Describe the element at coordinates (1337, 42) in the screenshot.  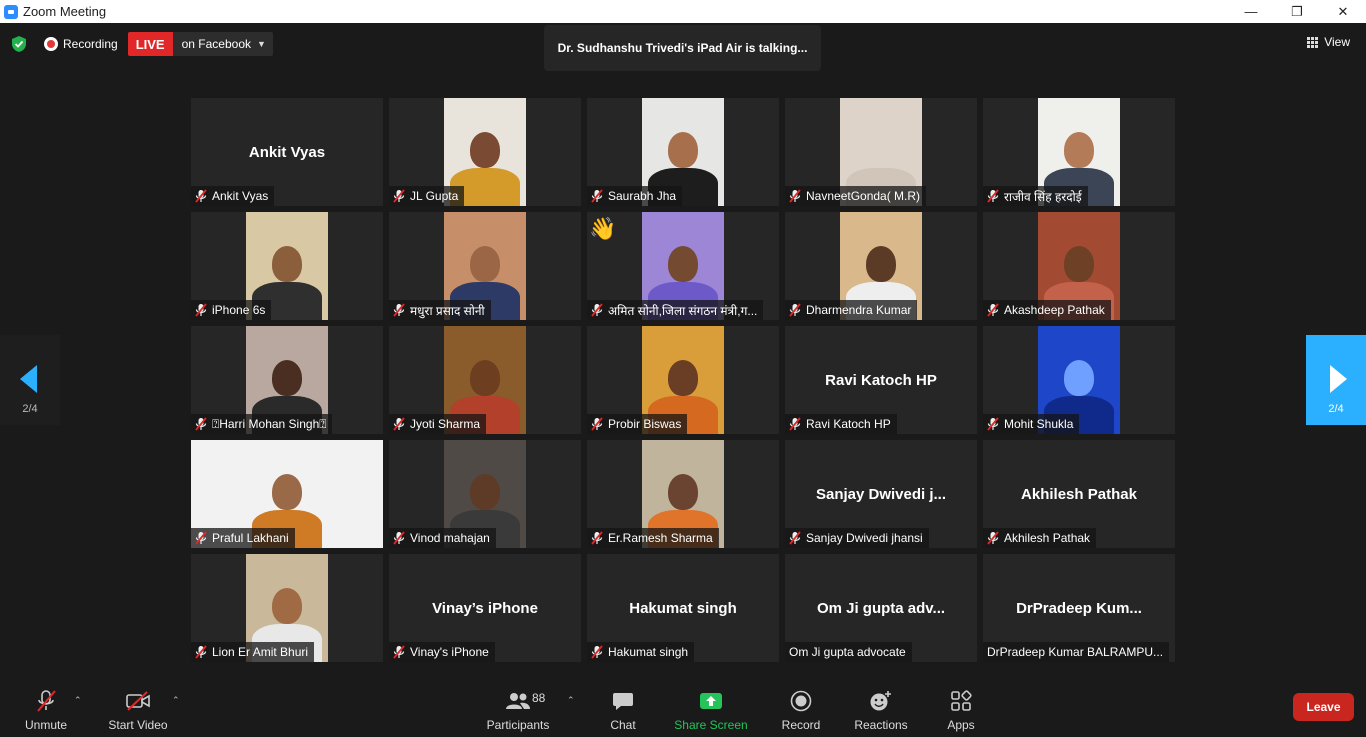
I see `view-label: View` at that location.